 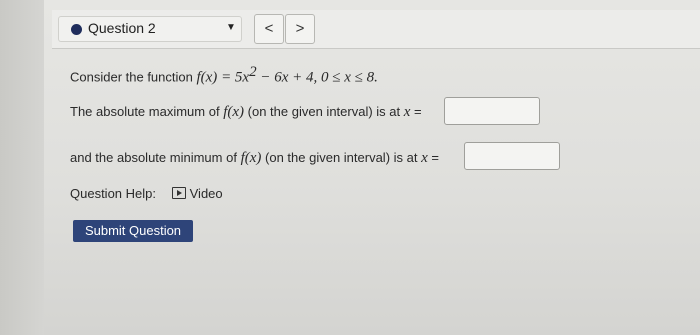 What do you see at coordinates (178, 193) in the screenshot?
I see `video-play-icon` at bounding box center [178, 193].